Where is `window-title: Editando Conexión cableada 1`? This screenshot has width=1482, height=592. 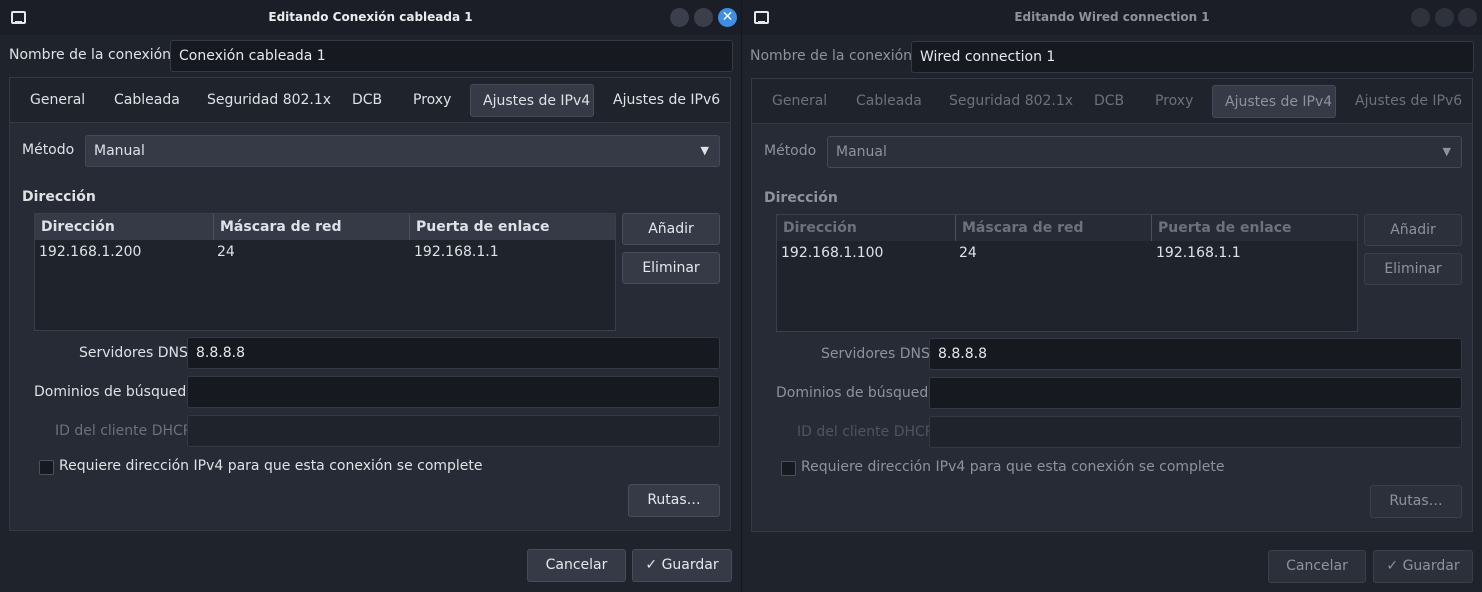 window-title: Editando Conexión cableada 1 is located at coordinates (370, 17).